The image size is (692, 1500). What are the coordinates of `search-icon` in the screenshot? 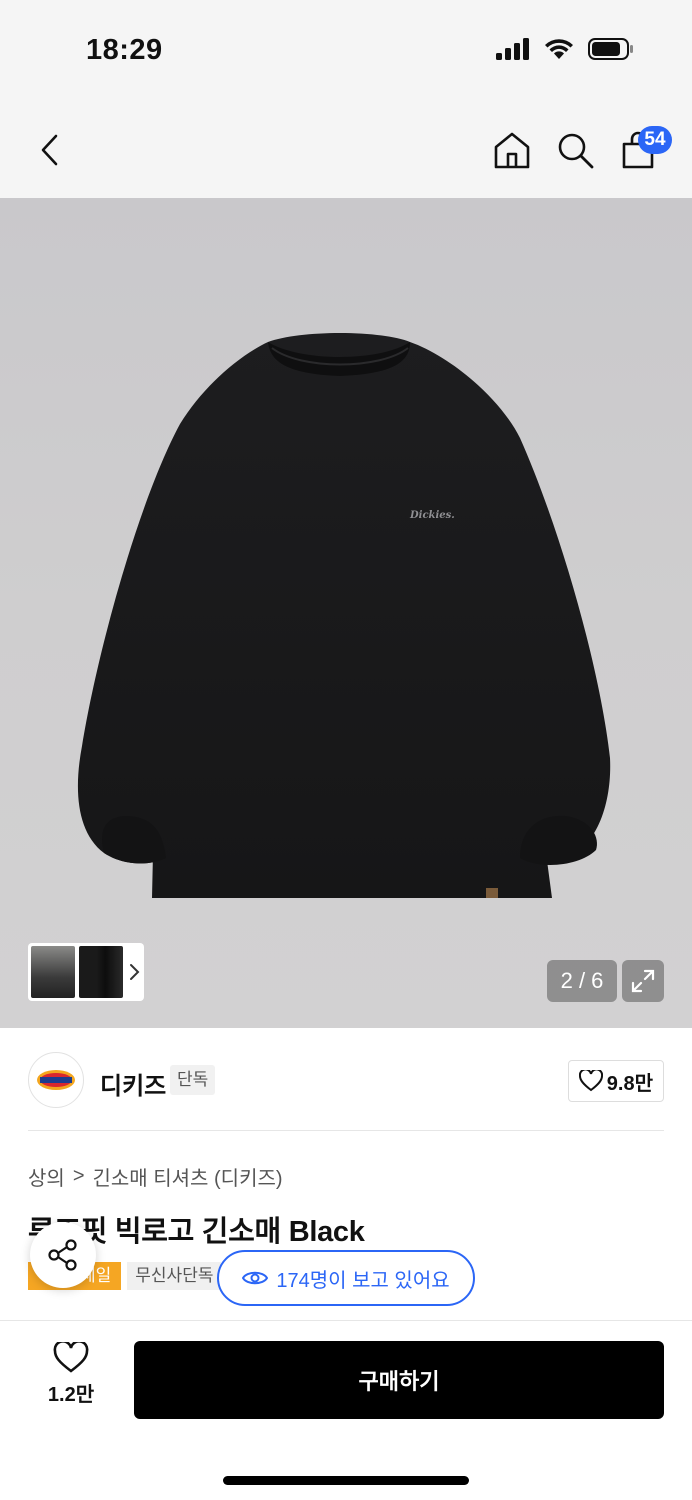 It's located at (576, 151).